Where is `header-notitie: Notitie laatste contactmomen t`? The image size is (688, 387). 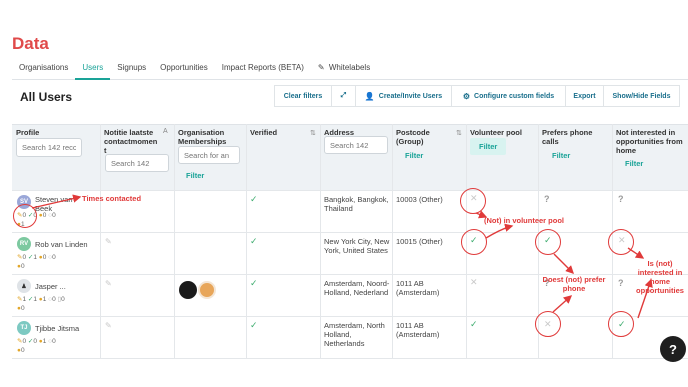
header-notitie: Notitie laatste contactmomen t is located at coordinates (132, 141).